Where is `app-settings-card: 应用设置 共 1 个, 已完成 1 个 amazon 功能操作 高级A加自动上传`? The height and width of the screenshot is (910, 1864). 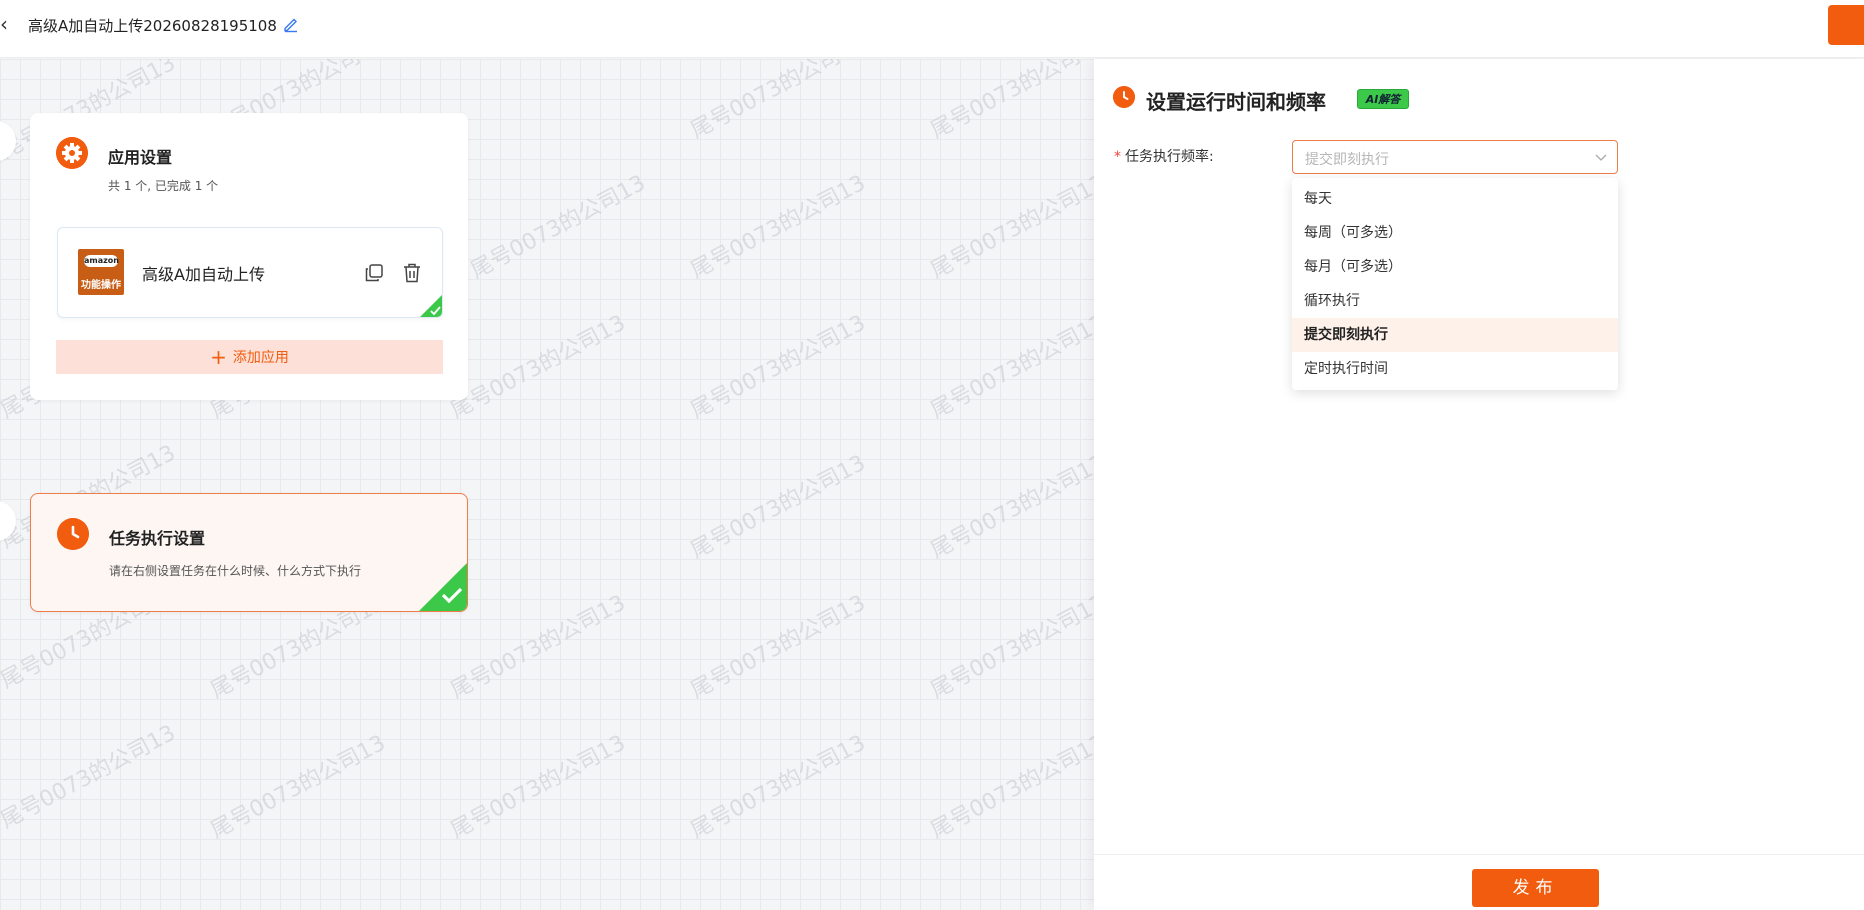 app-settings-card: 应用设置 共 1 个, 已完成 1 个 amazon 功能操作 高级A加自动上传 is located at coordinates (249, 256).